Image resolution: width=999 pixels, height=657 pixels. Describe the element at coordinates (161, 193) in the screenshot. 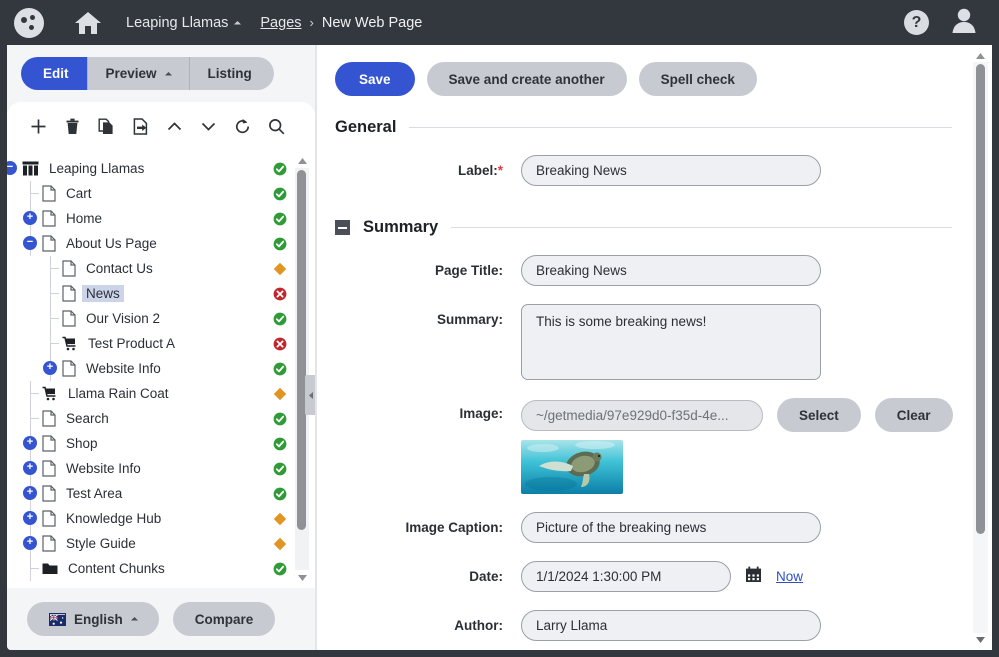

I see `tree-item: Cart` at that location.